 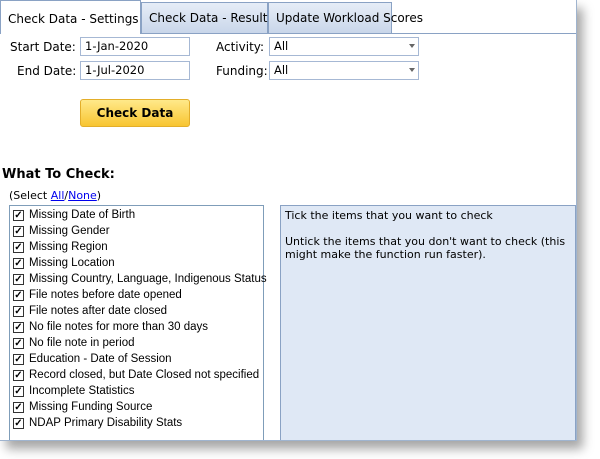 What do you see at coordinates (70, 17) in the screenshot?
I see `tab-check-data-settings: Check Data - Settings` at bounding box center [70, 17].